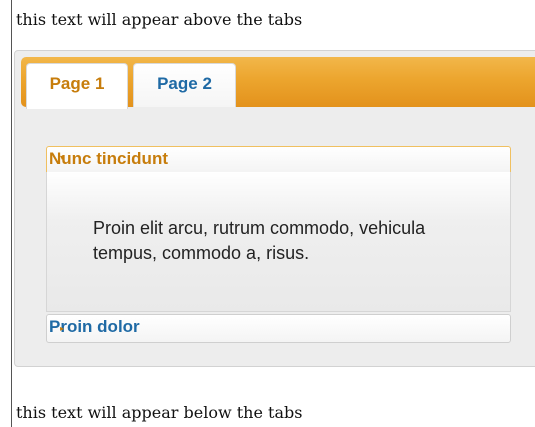 The width and height of the screenshot is (535, 427). What do you see at coordinates (278, 83) in the screenshot?
I see `tab-bar: Page 1 Page 2` at bounding box center [278, 83].